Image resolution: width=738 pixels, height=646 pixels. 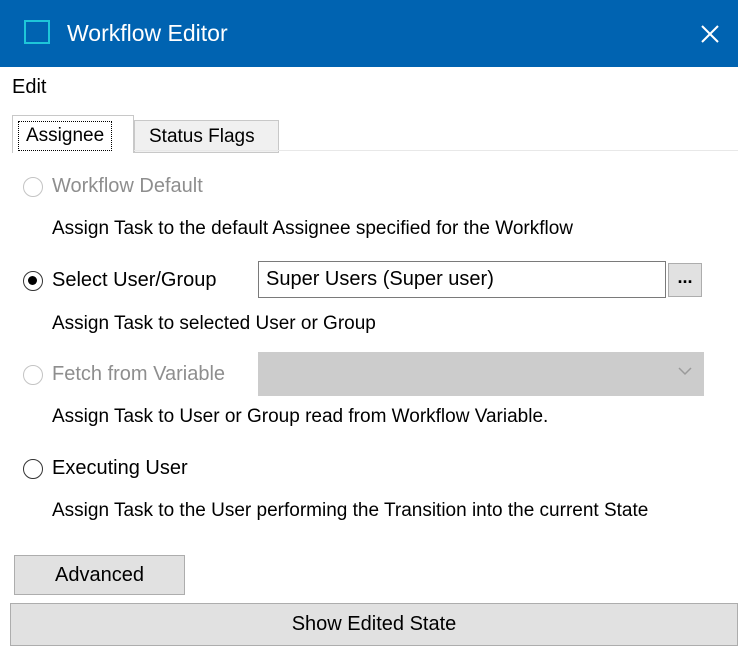 I want to click on tab-strip: Assignee Status Flags, so click(x=369, y=130).